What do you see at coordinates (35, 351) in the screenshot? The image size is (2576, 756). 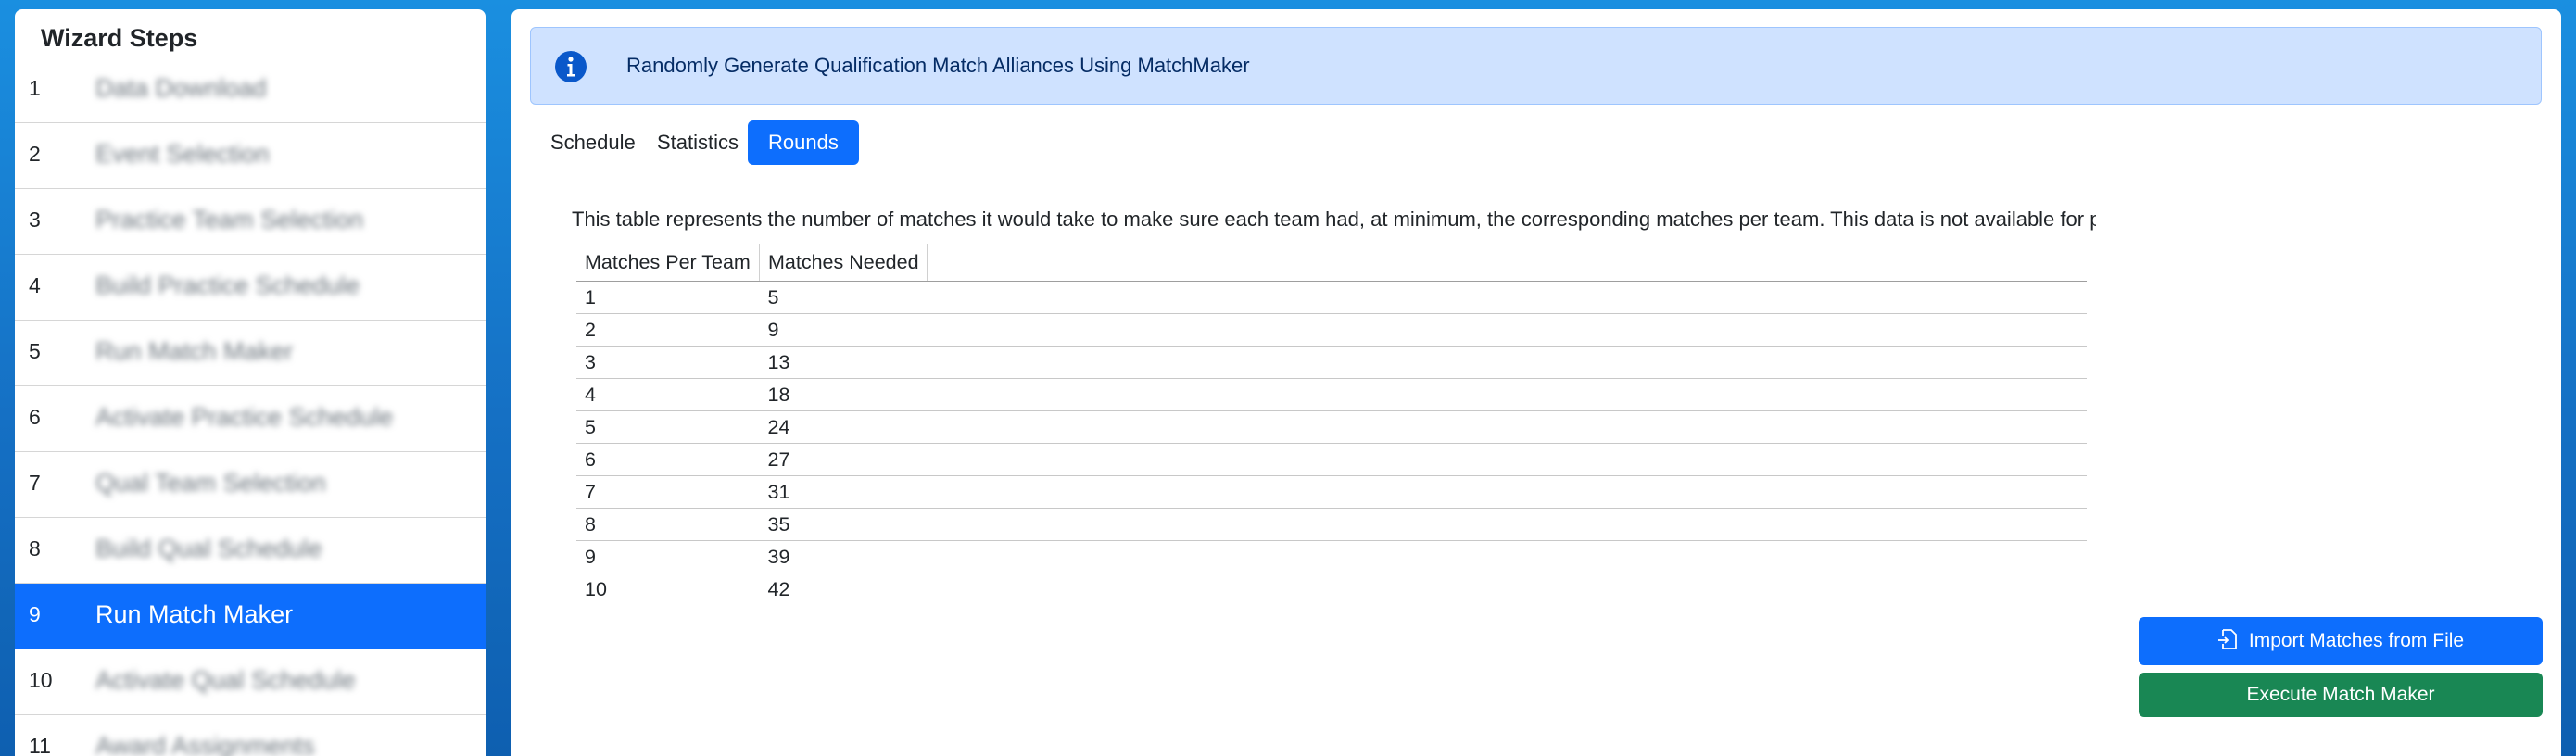 I see `step-number: 5` at bounding box center [35, 351].